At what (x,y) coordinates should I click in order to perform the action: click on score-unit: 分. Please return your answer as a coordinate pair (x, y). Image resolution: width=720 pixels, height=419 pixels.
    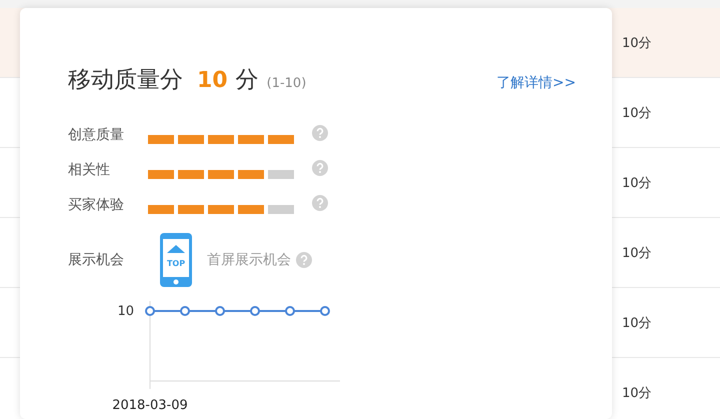
    Looking at the image, I should click on (247, 80).